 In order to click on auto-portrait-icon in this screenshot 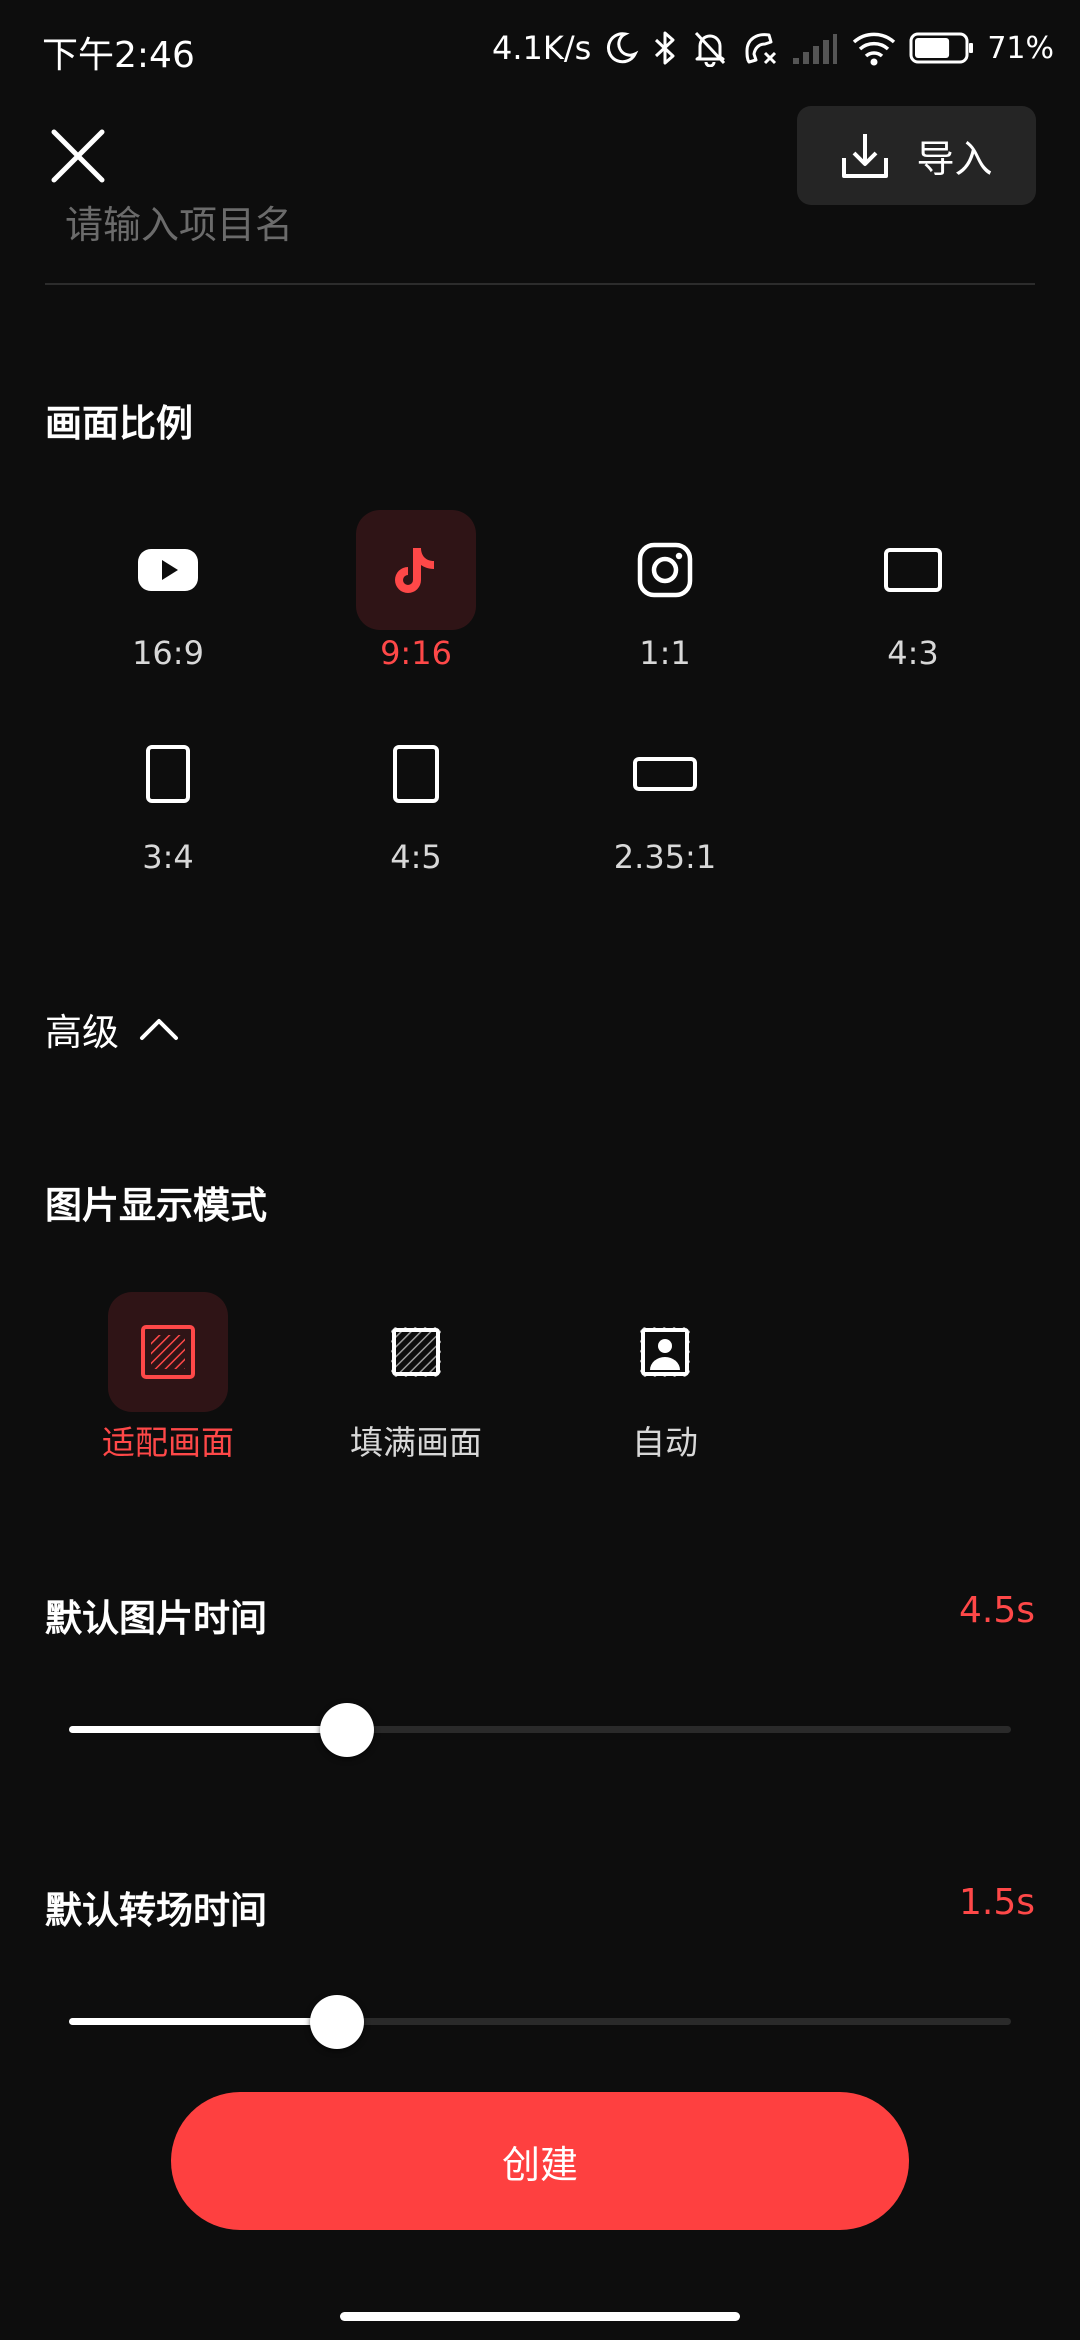, I will do `click(665, 1352)`.